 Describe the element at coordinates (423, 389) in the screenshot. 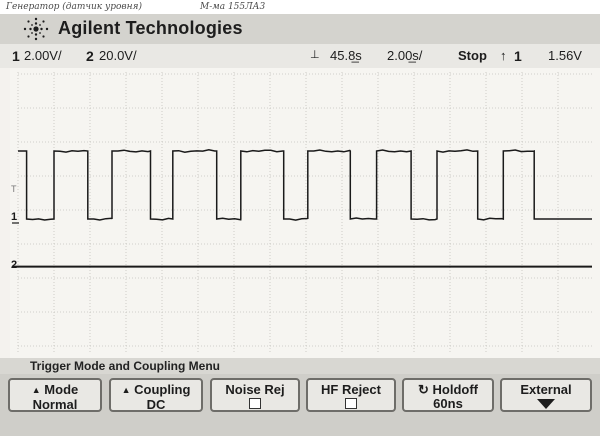

I see `rotary-knob-icon: ↻` at that location.